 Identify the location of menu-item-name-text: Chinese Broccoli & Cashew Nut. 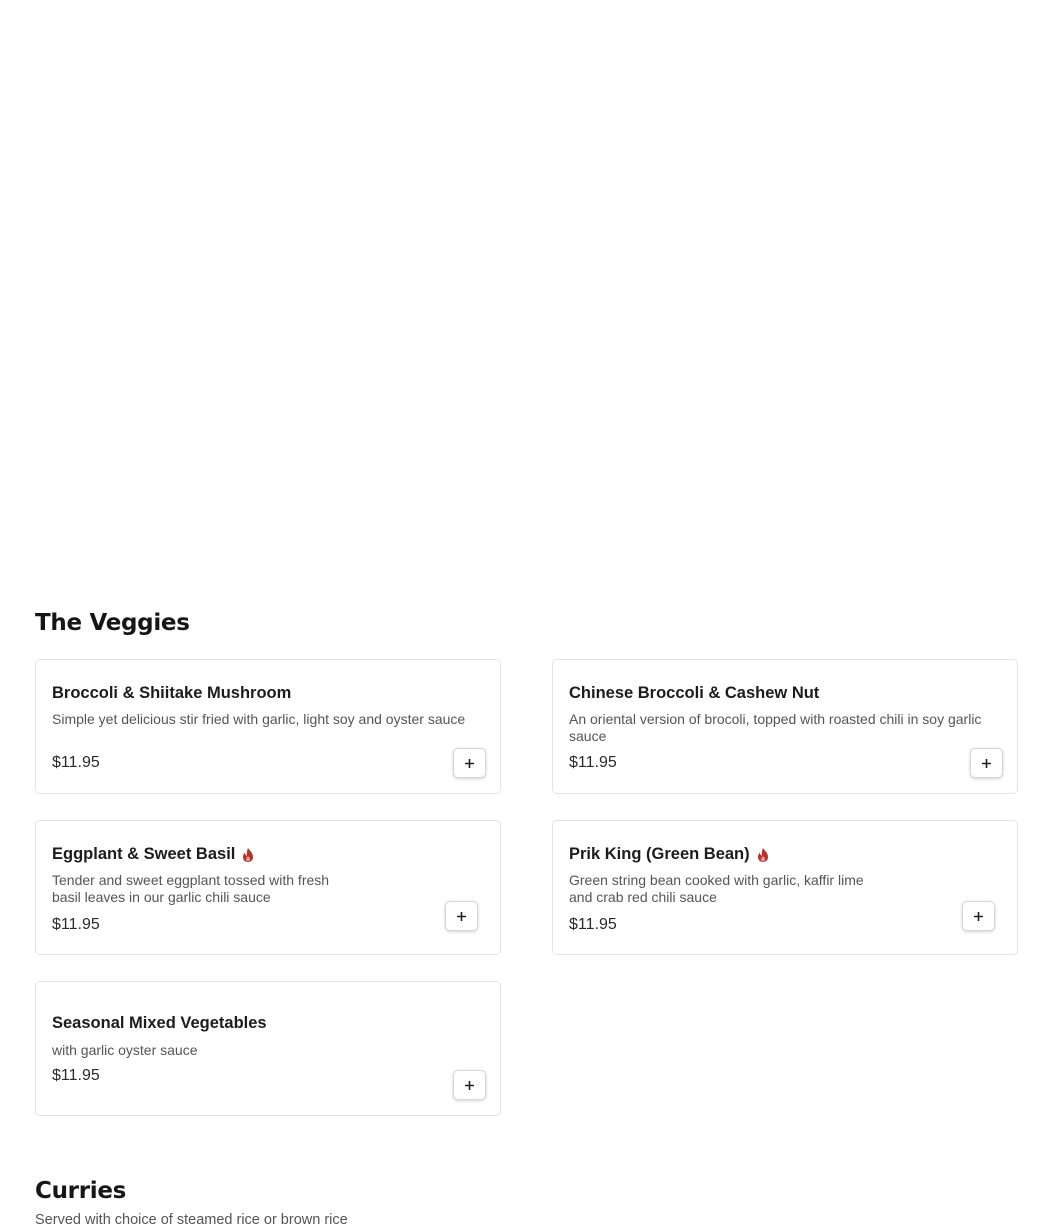
(694, 693).